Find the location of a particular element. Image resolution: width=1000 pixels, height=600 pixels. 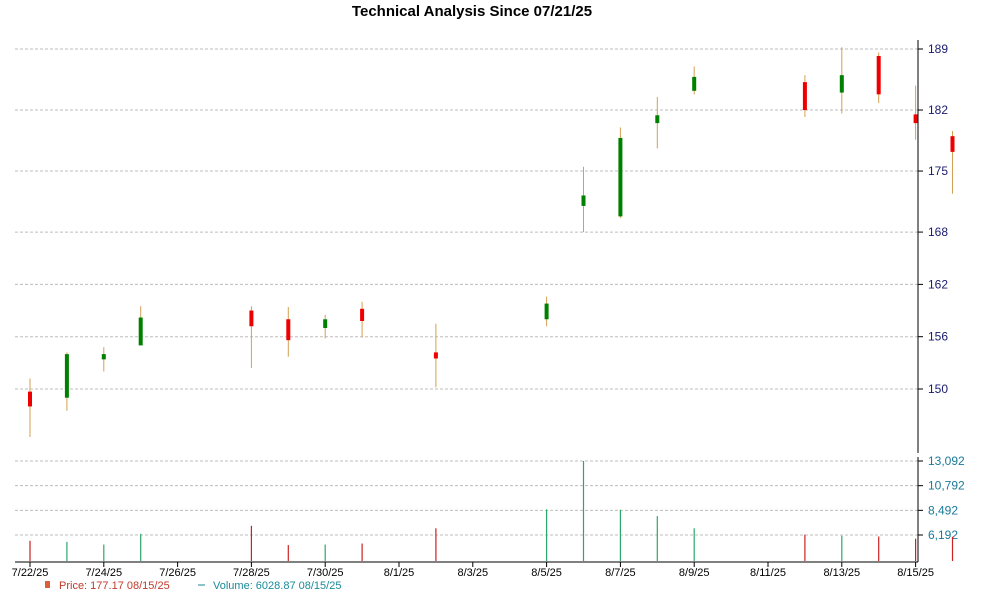

date-tick-label: 8/15/25 is located at coordinates (915, 573).